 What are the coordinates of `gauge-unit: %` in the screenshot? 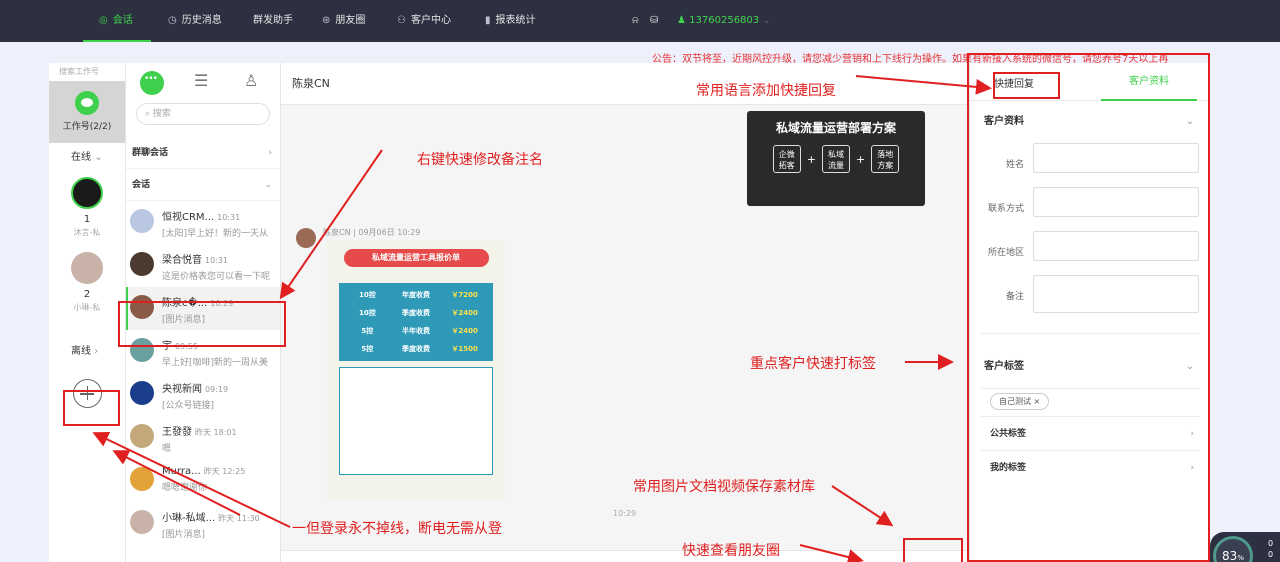 It's located at (1240, 558).